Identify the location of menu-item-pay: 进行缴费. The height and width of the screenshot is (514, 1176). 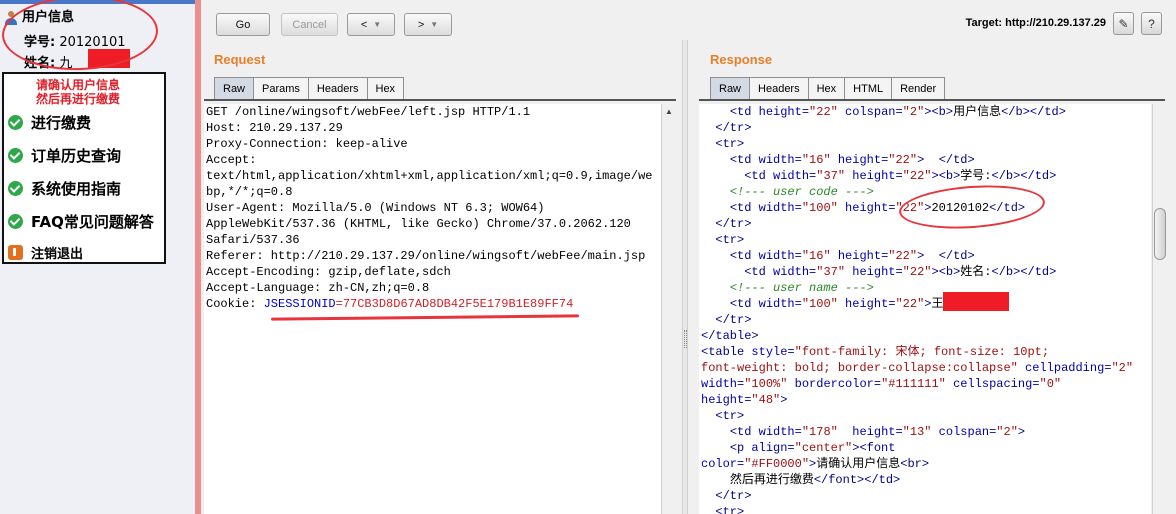
(49, 122).